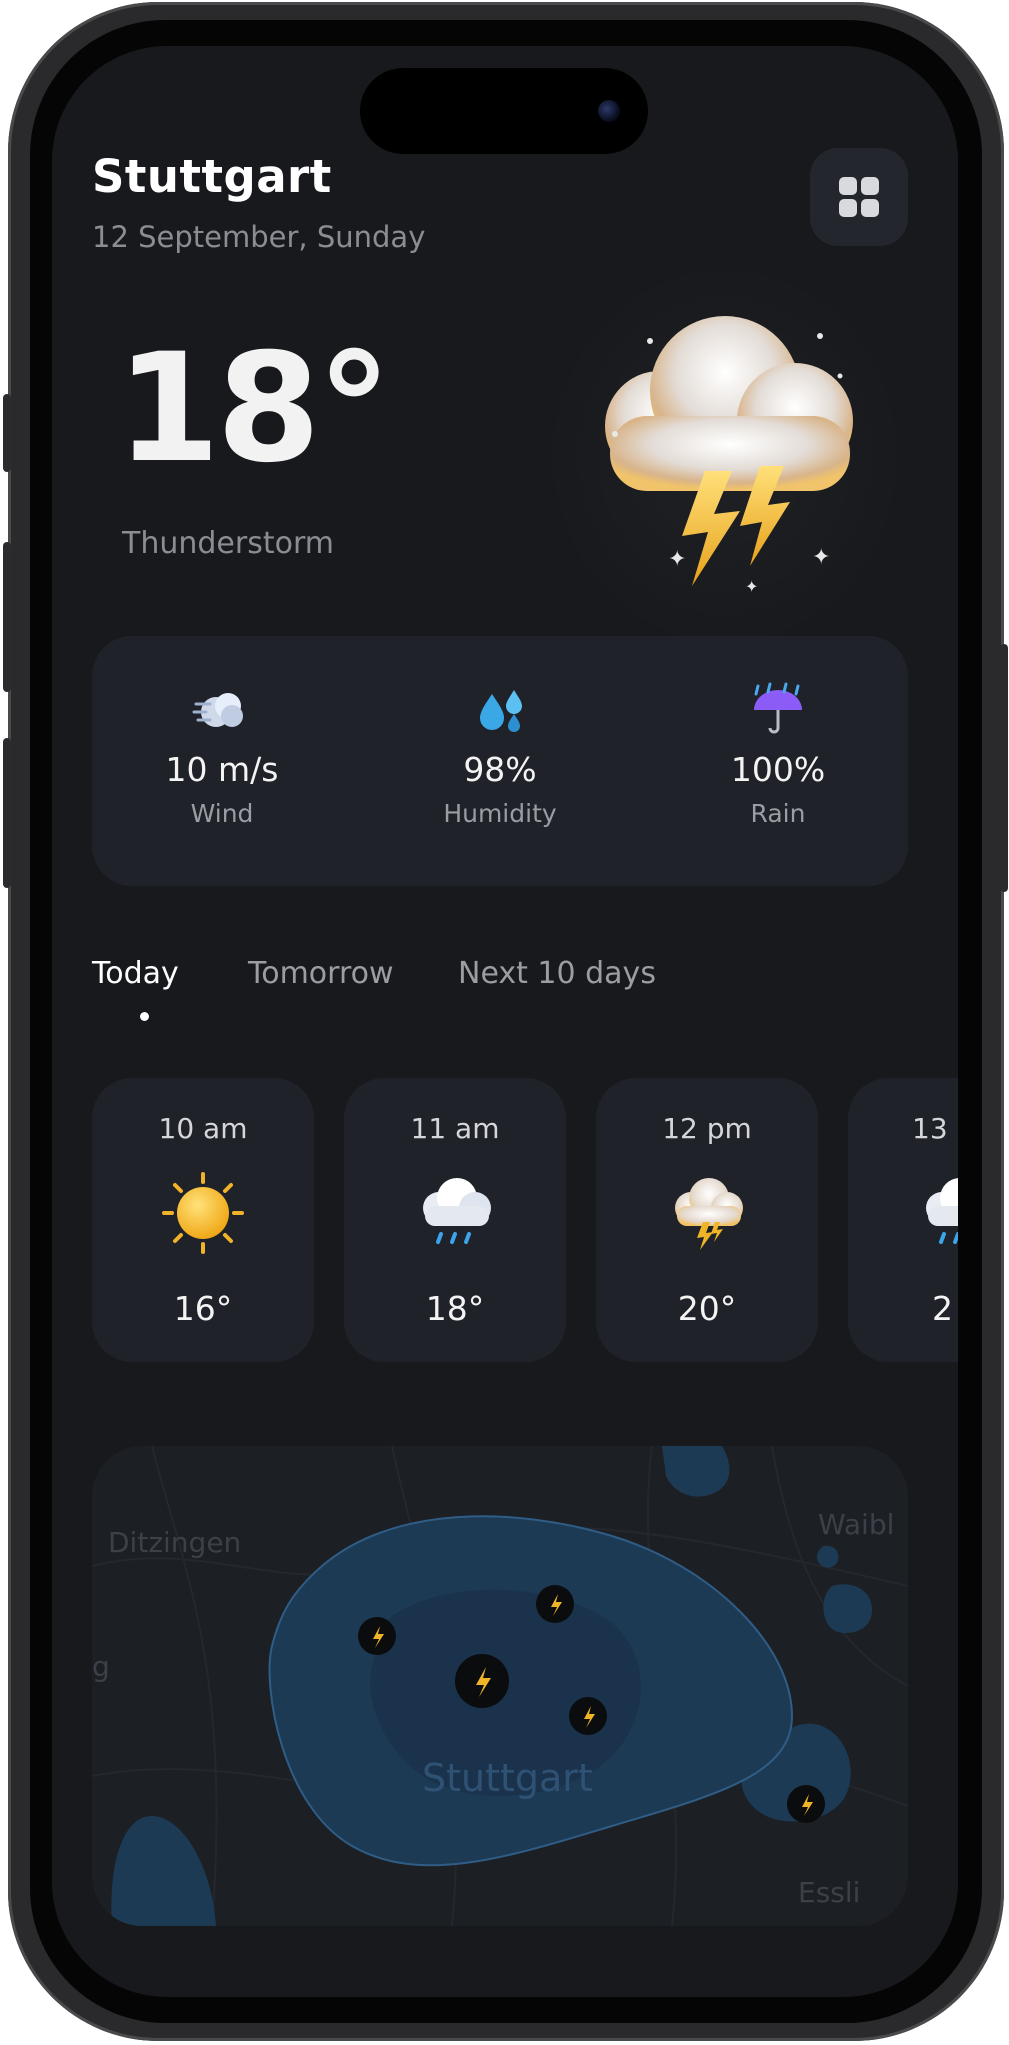 This screenshot has width=1009, height=2045. What do you see at coordinates (259, 237) in the screenshot?
I see `date-label: 12 September, Sunday` at bounding box center [259, 237].